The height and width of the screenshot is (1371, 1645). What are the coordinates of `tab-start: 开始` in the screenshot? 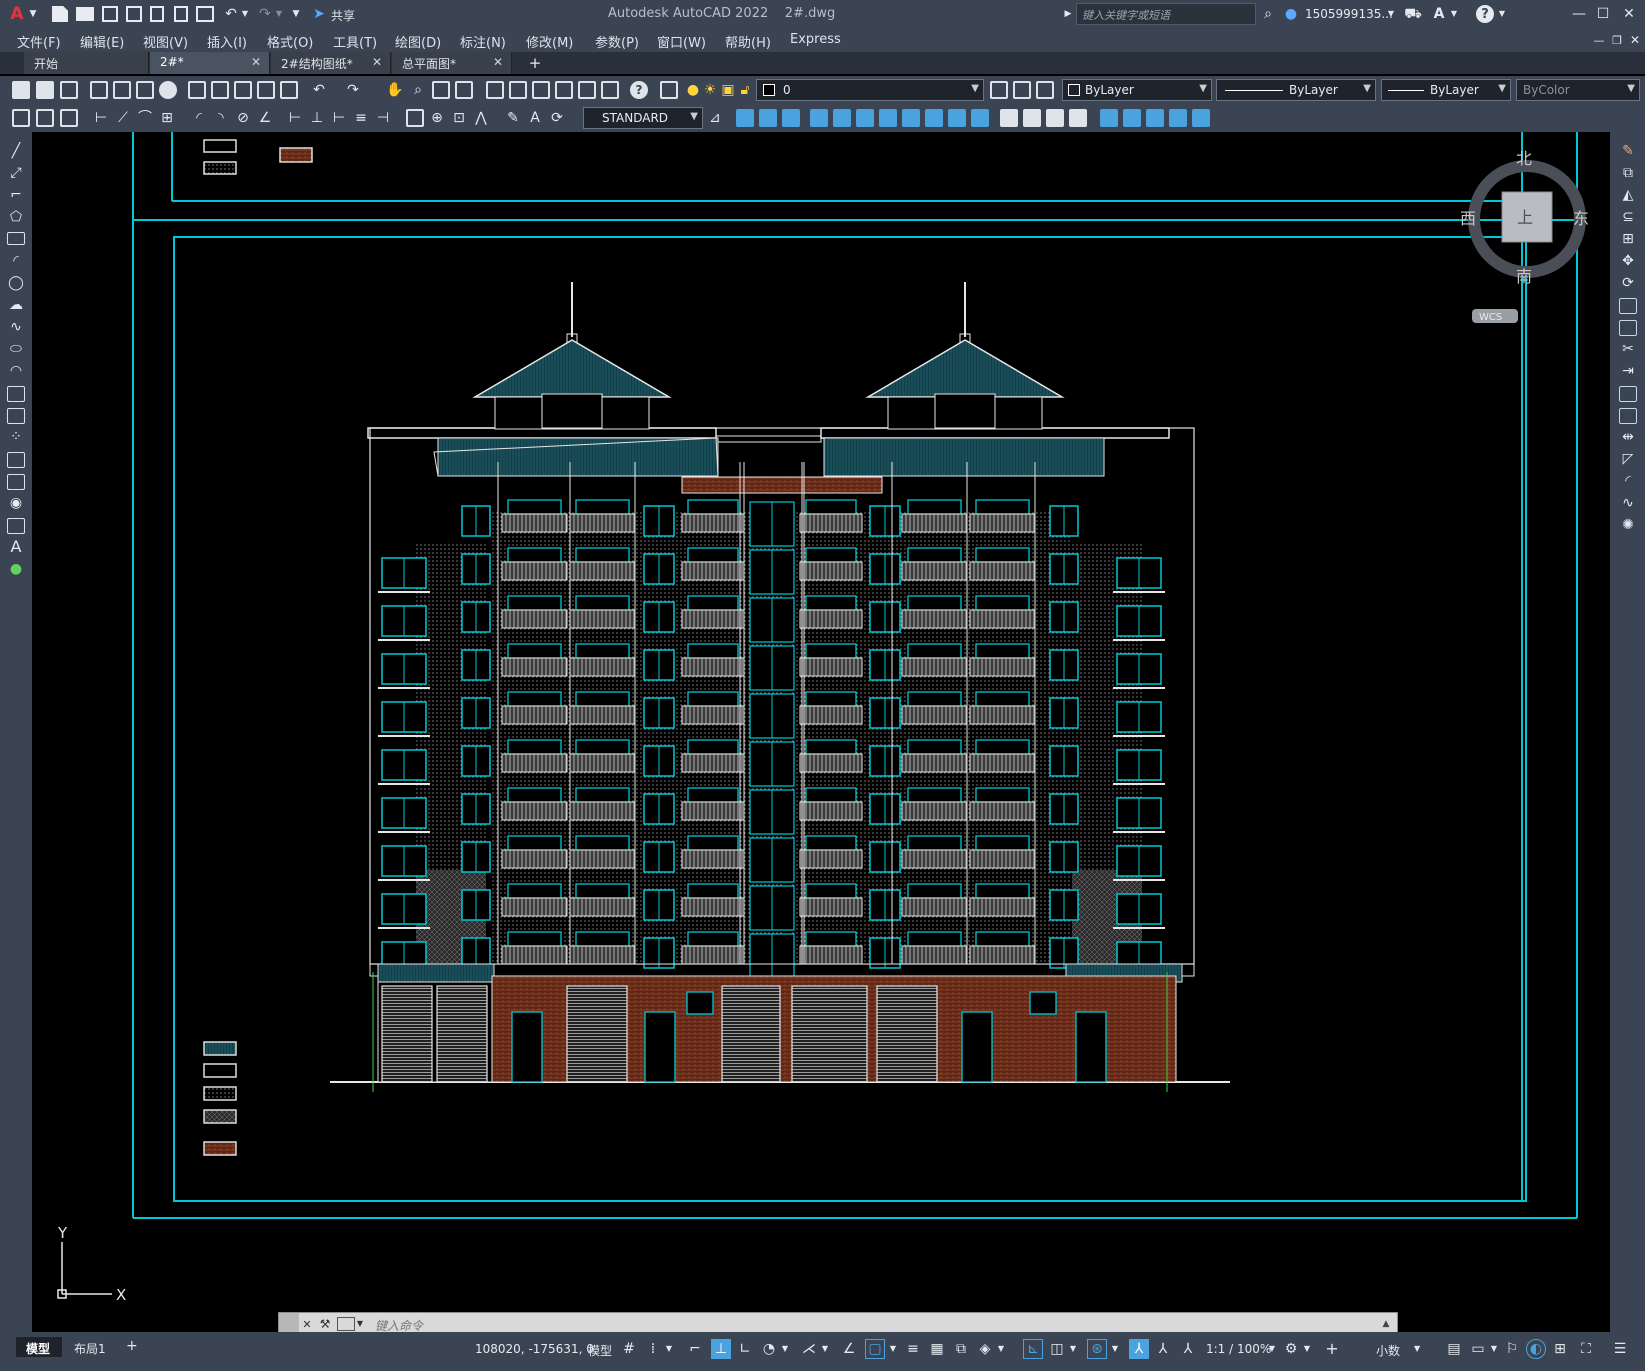 It's located at (86, 63).